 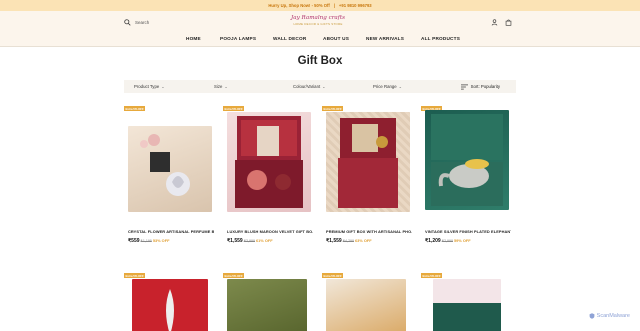 I want to click on filter-price-range: Price Range ⌄, so click(x=387, y=86).